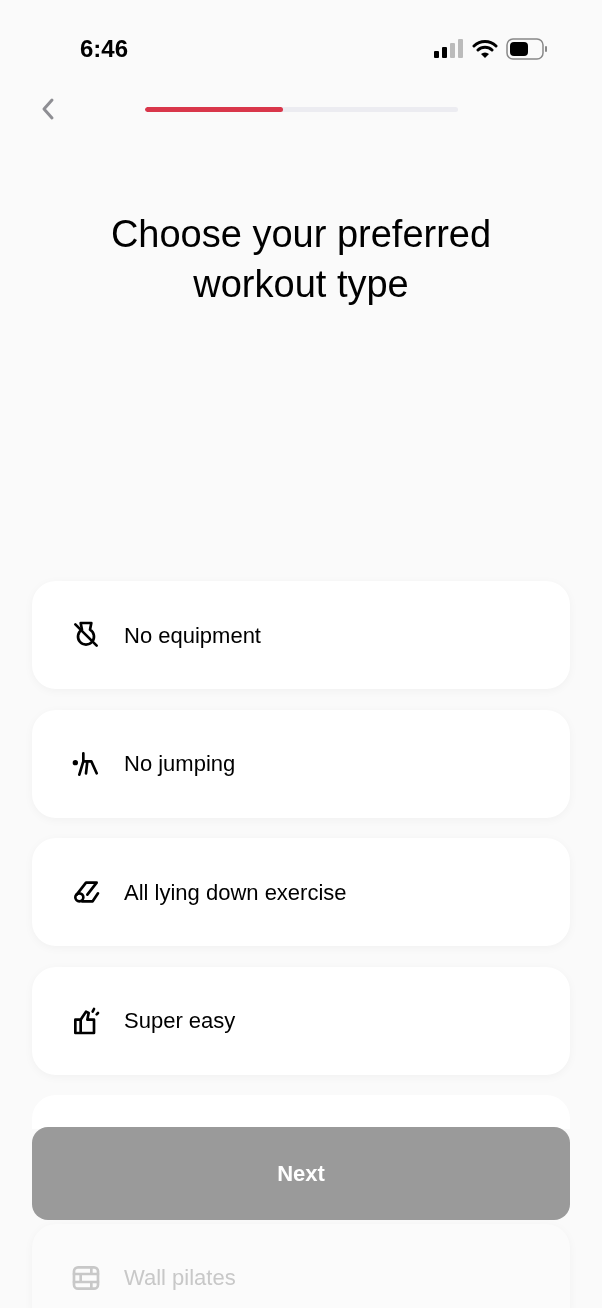 This screenshot has height=1308, width=602. I want to click on back-icon, so click(48, 109).